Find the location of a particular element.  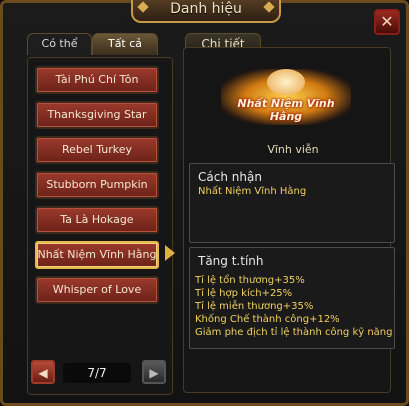

selected-arrow-icon is located at coordinates (170, 253).